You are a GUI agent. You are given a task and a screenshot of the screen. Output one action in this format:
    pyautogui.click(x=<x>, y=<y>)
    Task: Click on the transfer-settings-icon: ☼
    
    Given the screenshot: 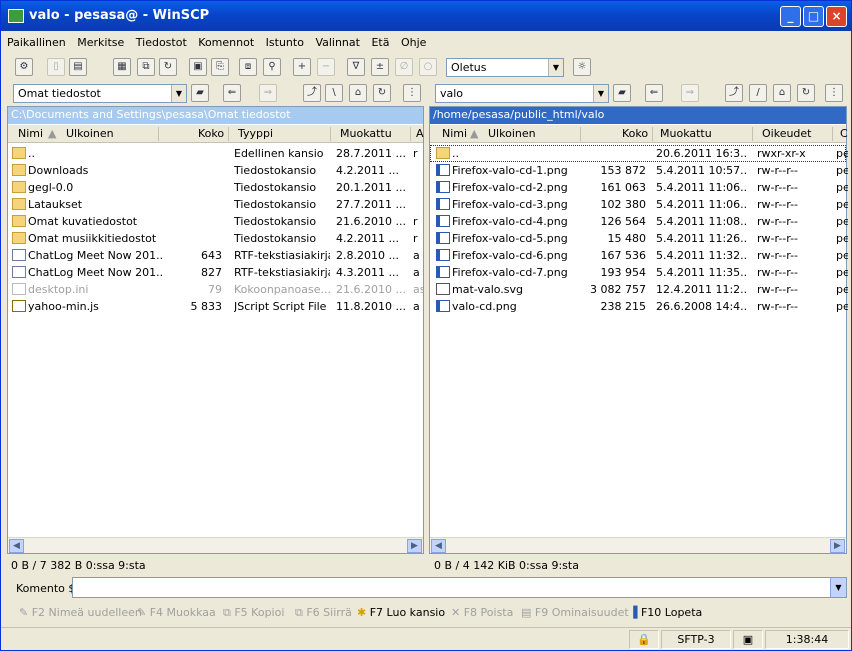 What is the action you would take?
    pyautogui.click(x=582, y=67)
    